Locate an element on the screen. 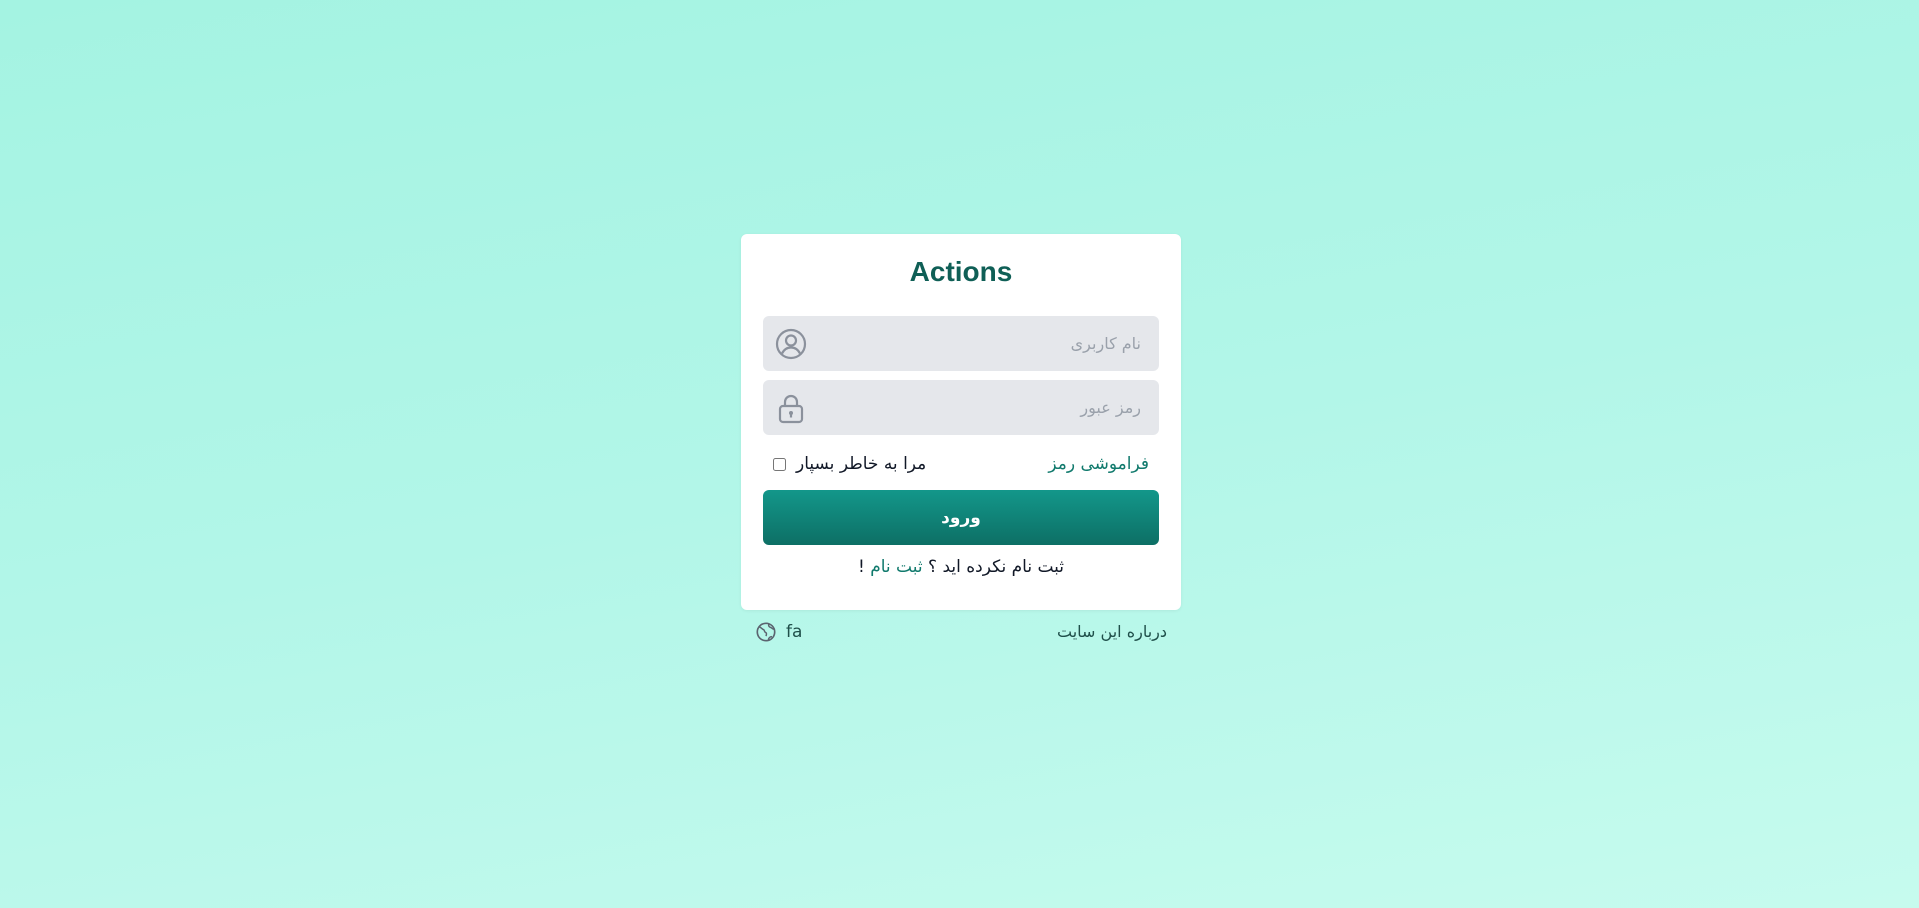 The width and height of the screenshot is (1919, 908). login-card: Actions فراموشی رمز مرا به خاطر بسپار is located at coordinates (961, 422).